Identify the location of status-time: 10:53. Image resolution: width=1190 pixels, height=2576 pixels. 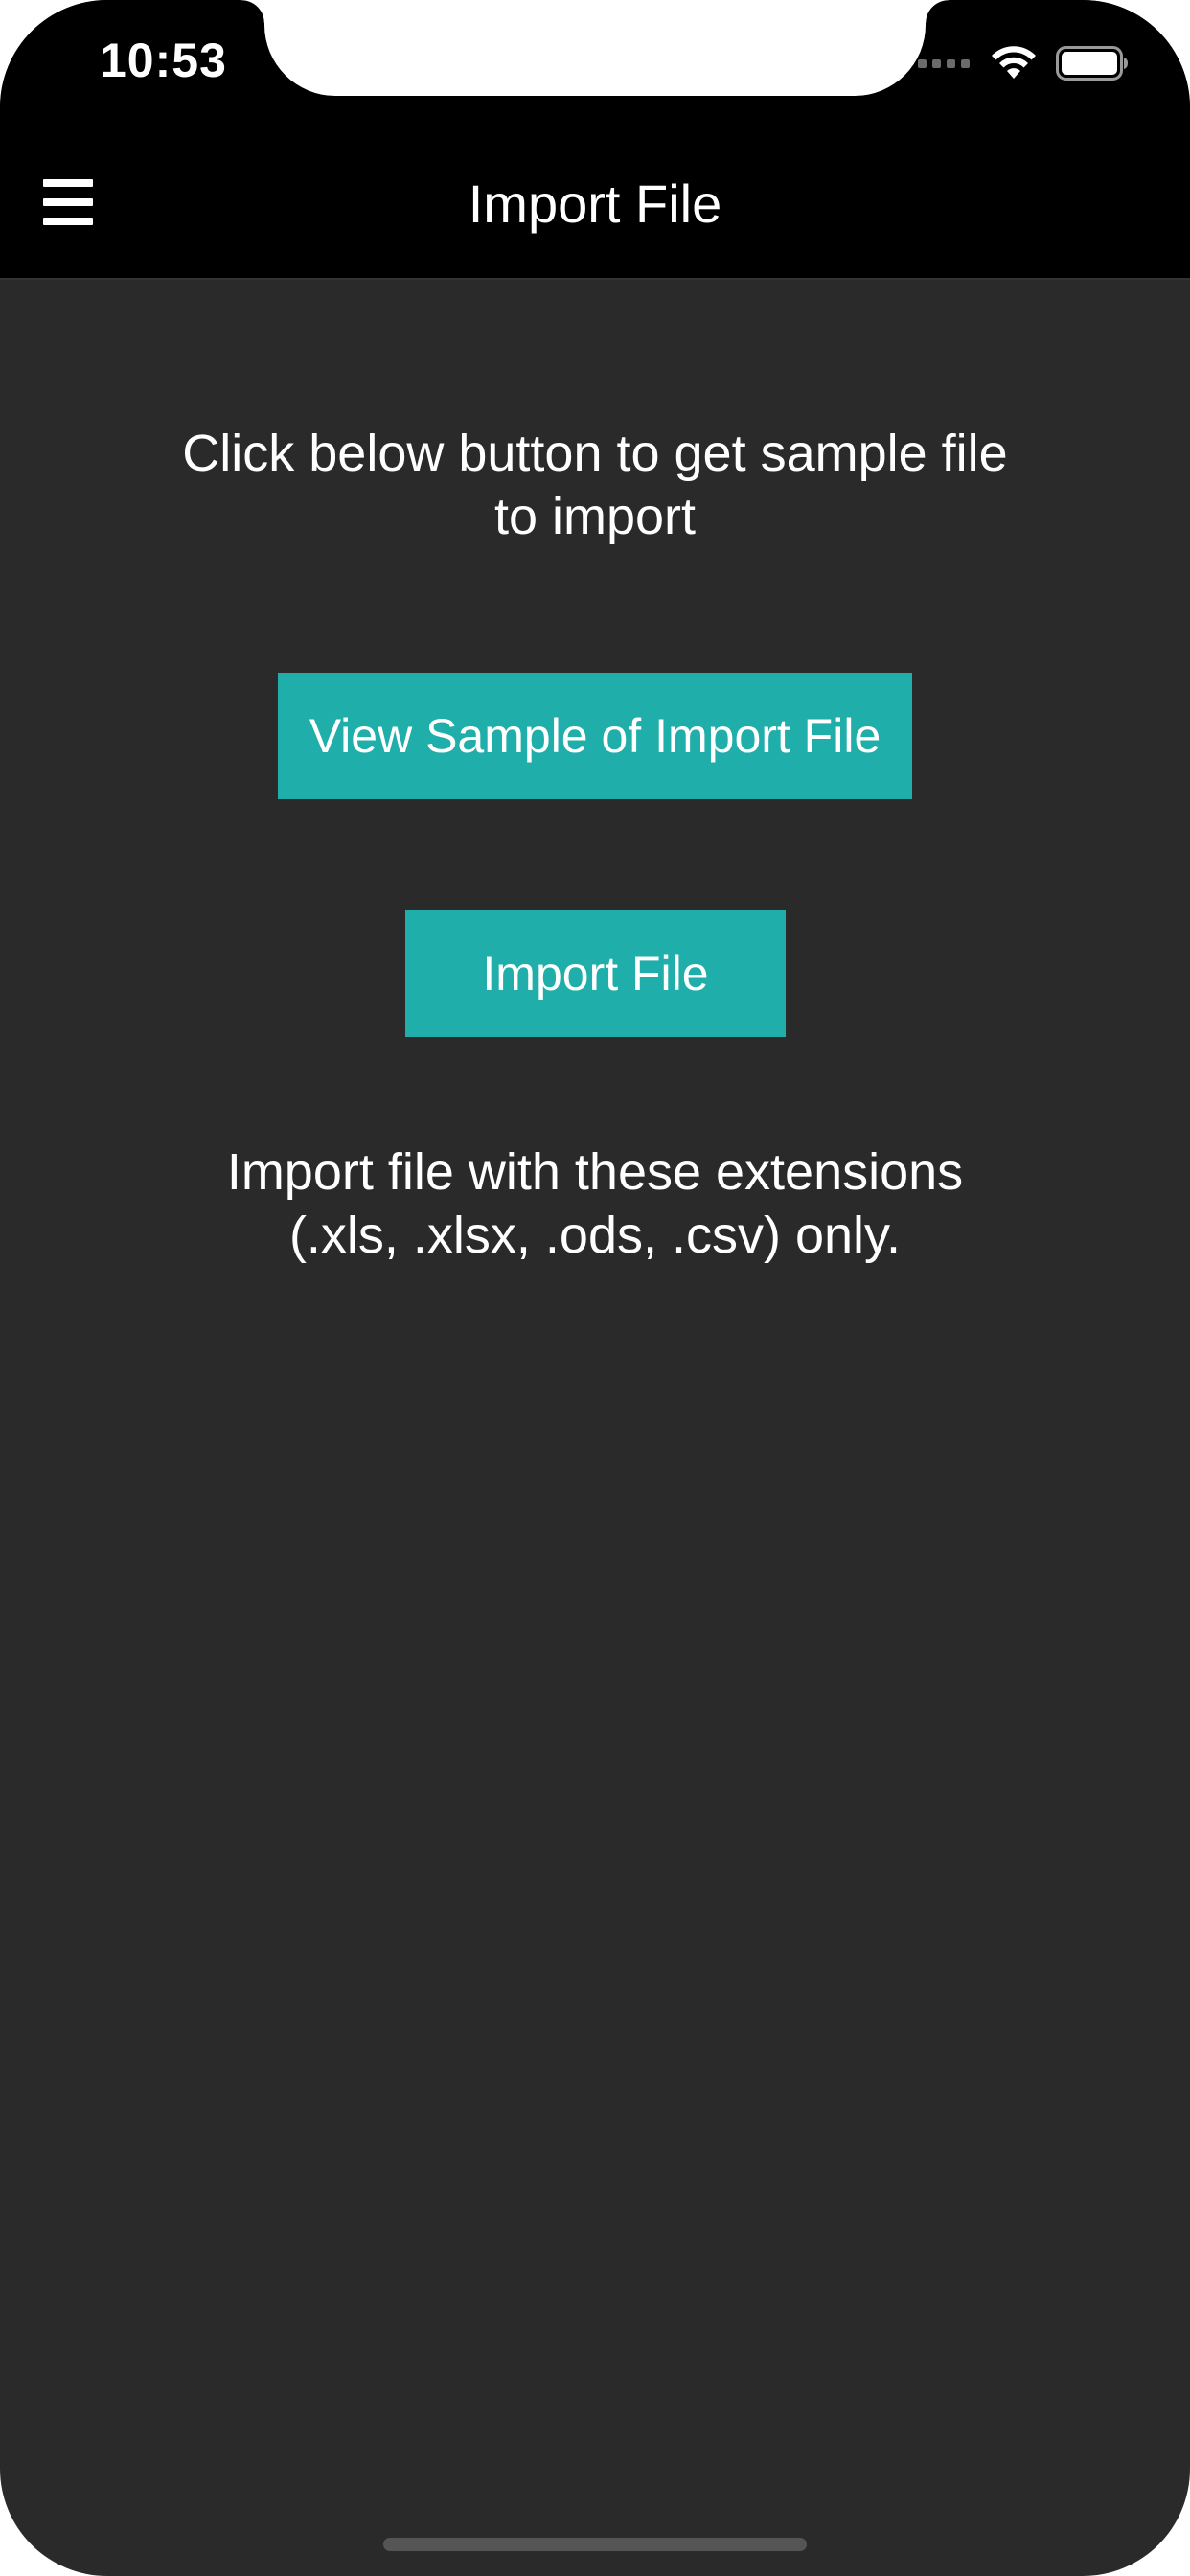
(163, 60).